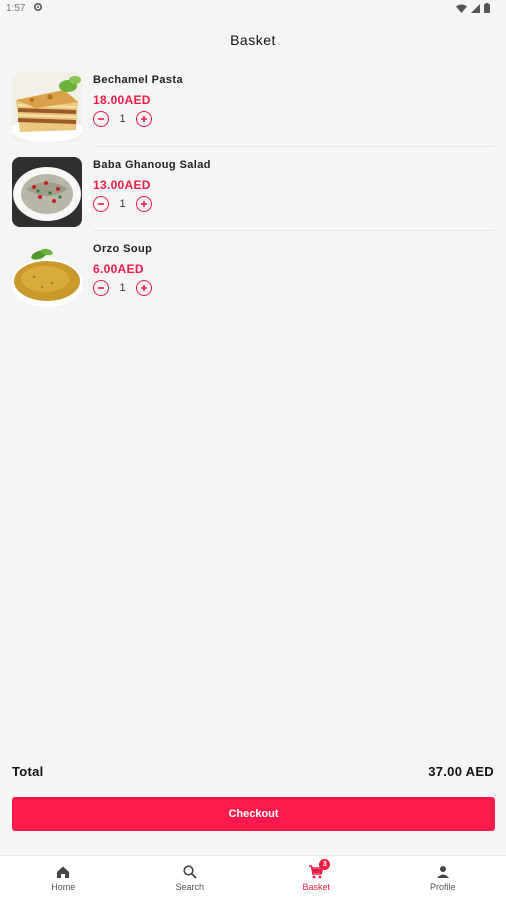 The image size is (506, 900). What do you see at coordinates (47, 276) in the screenshot?
I see `item-image-orzo-soup` at bounding box center [47, 276].